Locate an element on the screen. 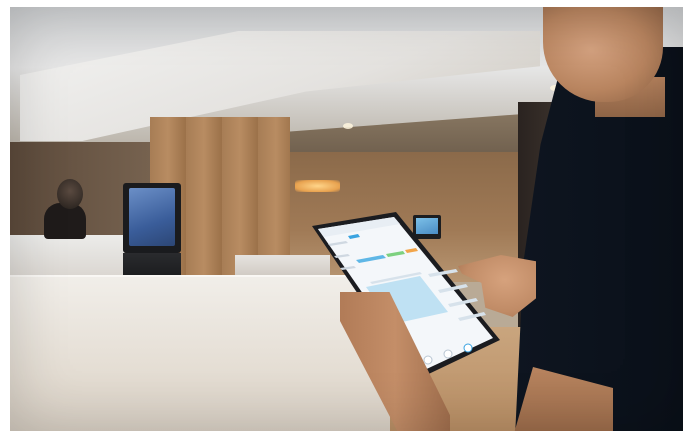  check-in-kiosk is located at coordinates (152, 218).